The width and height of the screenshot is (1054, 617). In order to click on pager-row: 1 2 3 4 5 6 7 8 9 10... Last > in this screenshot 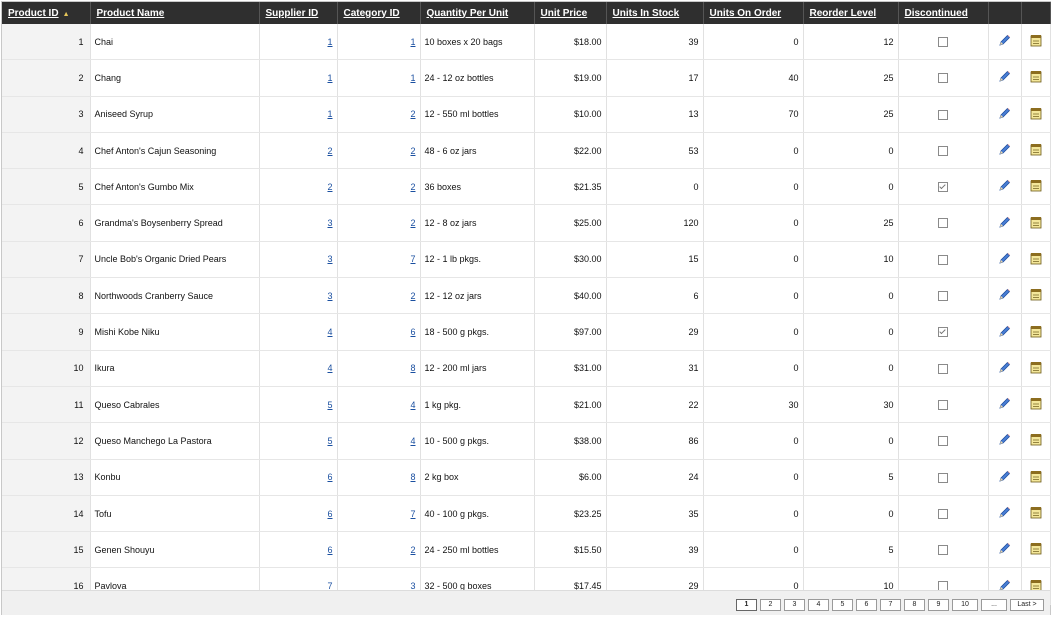, I will do `click(526, 602)`.